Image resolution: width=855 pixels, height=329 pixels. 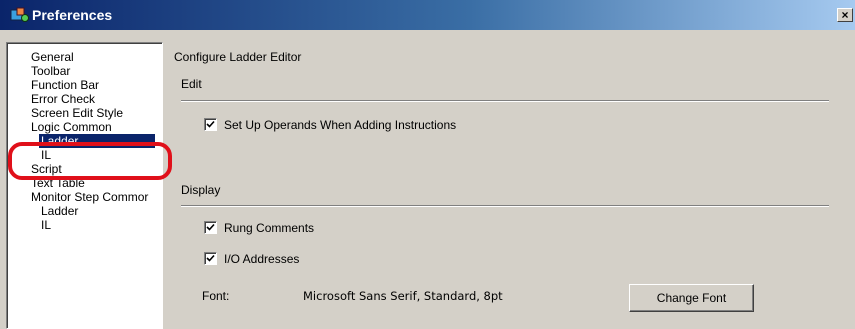 What do you see at coordinates (59, 211) in the screenshot?
I see `tree-item-monitor-ladder: Ladder` at bounding box center [59, 211].